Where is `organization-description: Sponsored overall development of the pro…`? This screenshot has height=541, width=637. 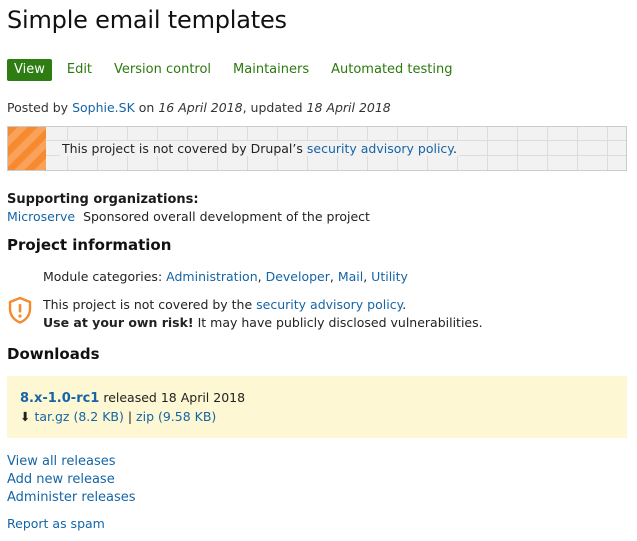 organization-description: Sponsored overall development of the pro… is located at coordinates (226, 216).